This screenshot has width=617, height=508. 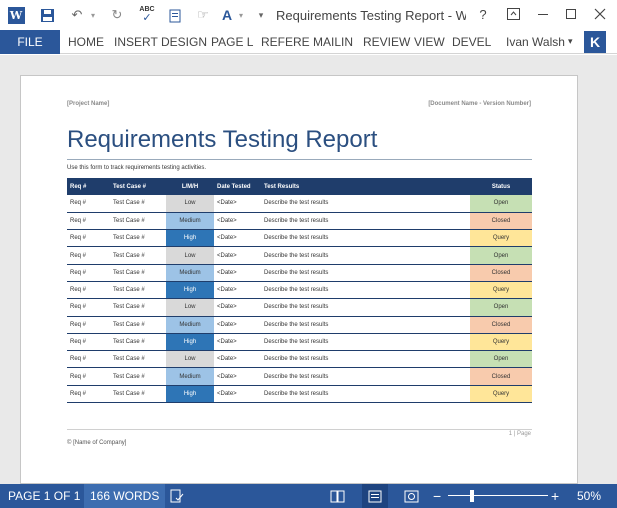 What do you see at coordinates (589, 496) in the screenshot?
I see `zoom-level: 50%` at bounding box center [589, 496].